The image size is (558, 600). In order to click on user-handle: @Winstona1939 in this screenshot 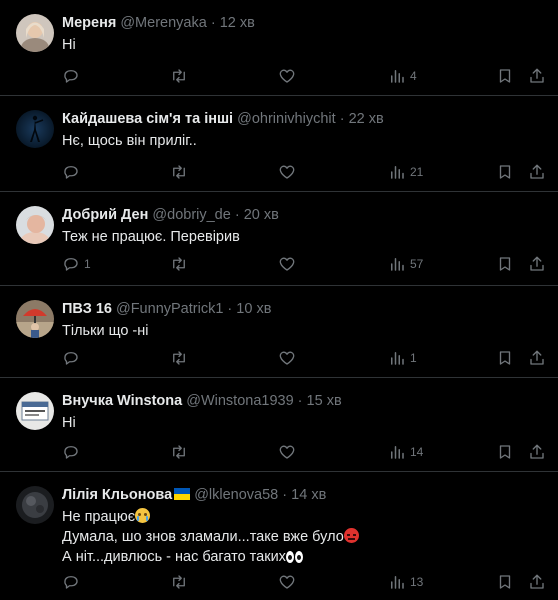, I will do `click(239, 401)`.